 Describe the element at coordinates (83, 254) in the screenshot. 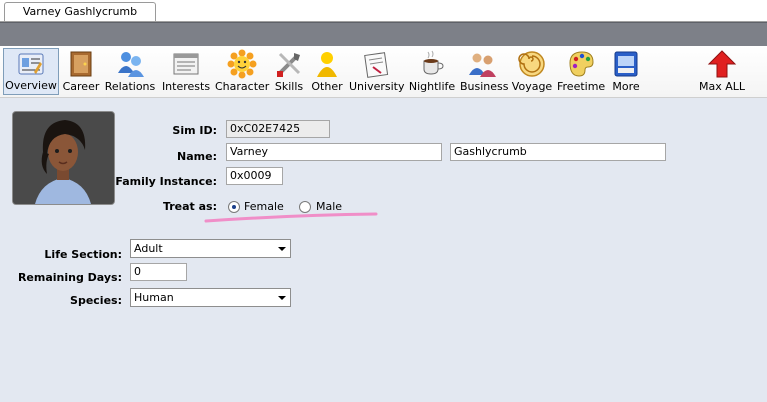

I see `life-section-label: Life Section:` at that location.